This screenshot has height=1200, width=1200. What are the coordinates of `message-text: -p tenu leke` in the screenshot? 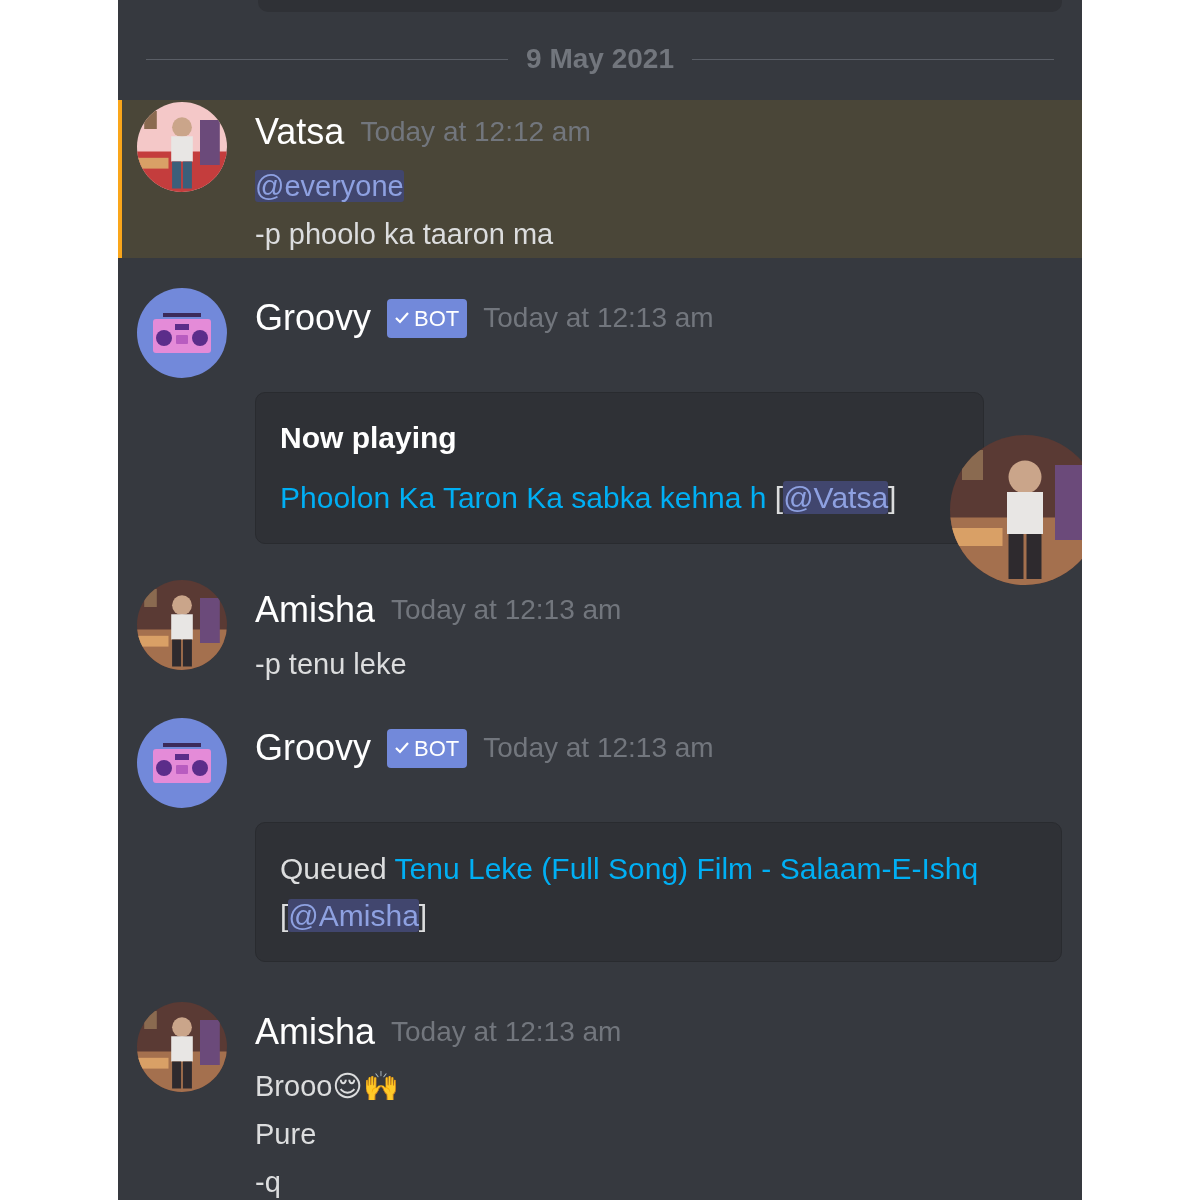 It's located at (331, 664).